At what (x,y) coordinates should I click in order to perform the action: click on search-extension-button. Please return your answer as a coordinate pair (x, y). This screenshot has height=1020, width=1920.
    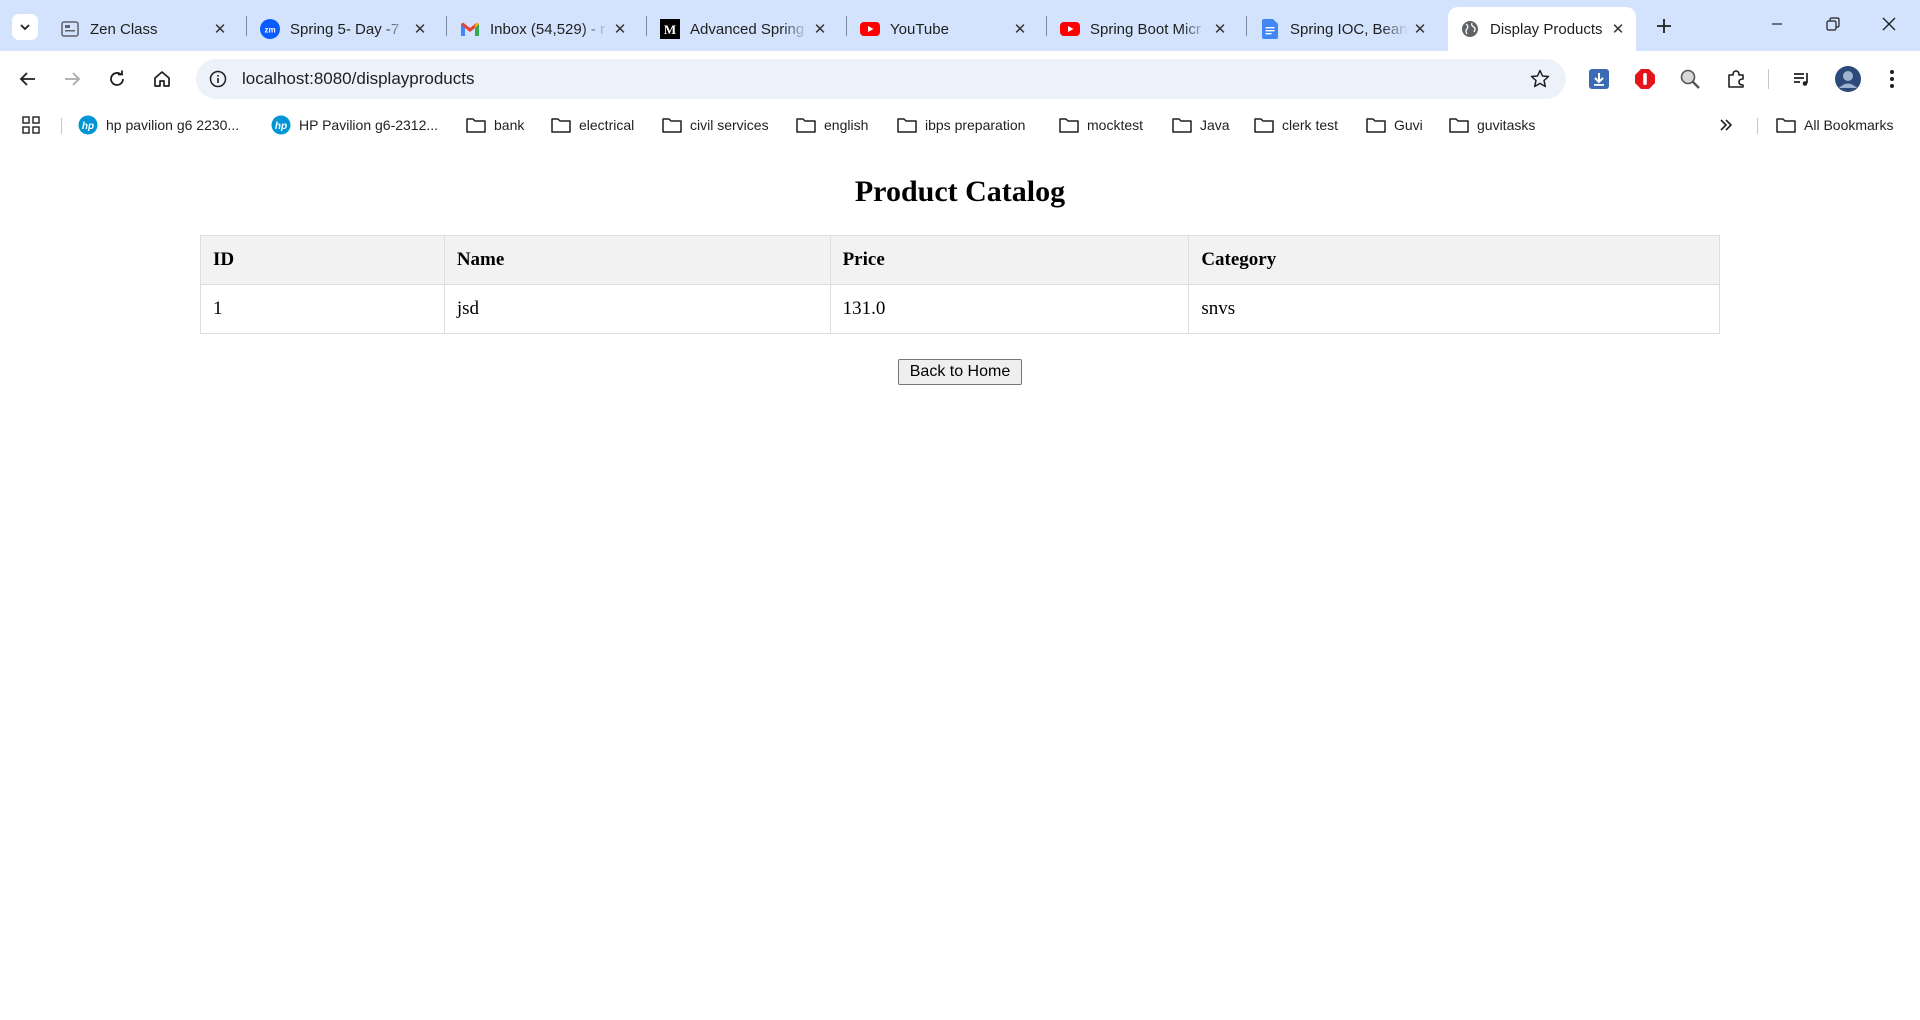
    Looking at the image, I should click on (1690, 79).